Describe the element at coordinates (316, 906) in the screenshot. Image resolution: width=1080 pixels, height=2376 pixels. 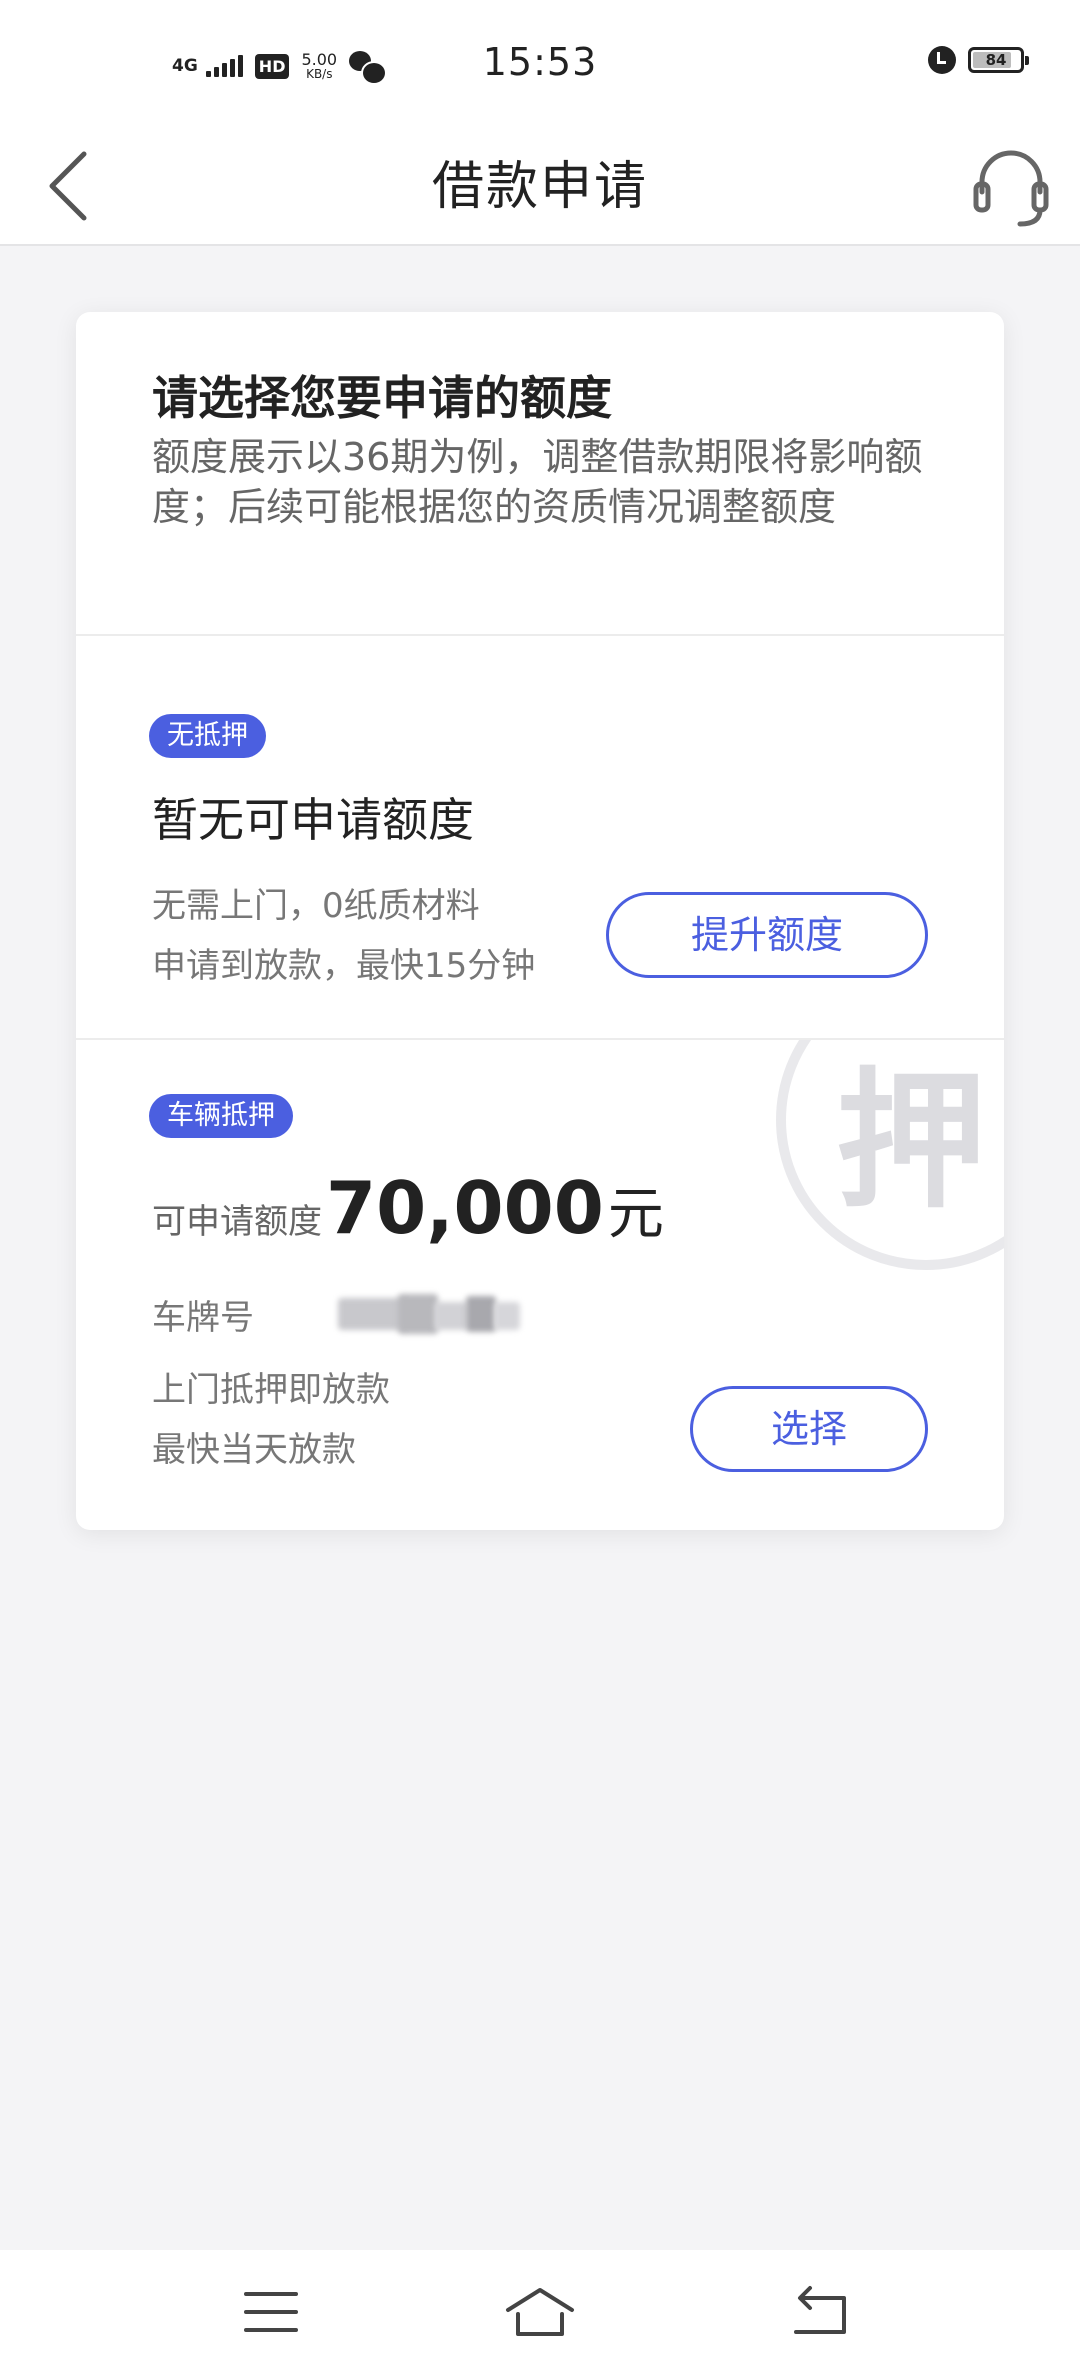
I see `unsecured-line1: 无需上门，0纸质材料` at that location.